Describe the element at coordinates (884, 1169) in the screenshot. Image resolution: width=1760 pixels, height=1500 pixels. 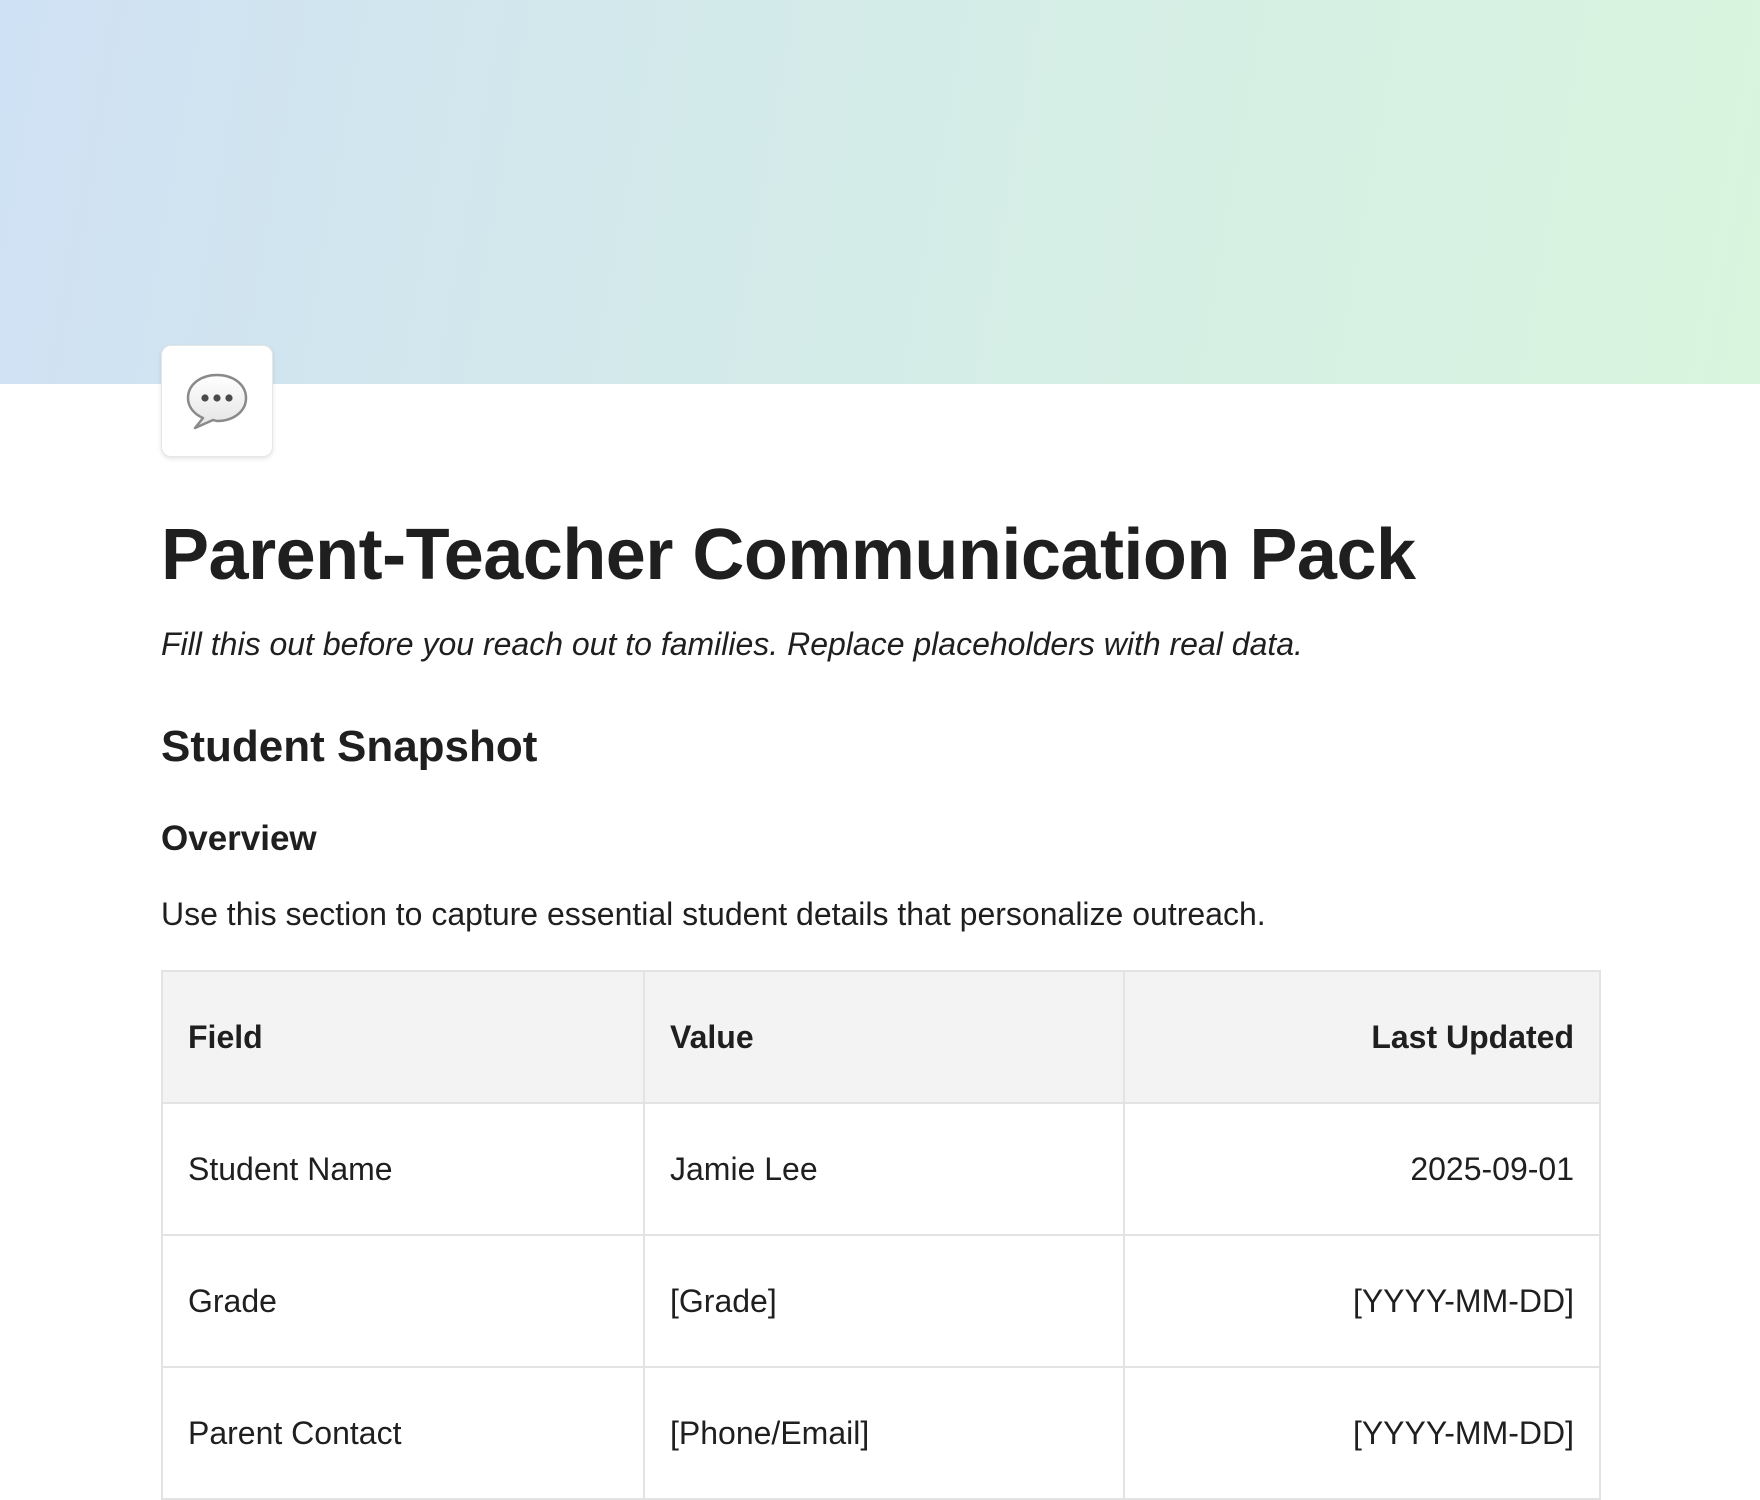
I see `cell-value: Jamie Lee` at that location.